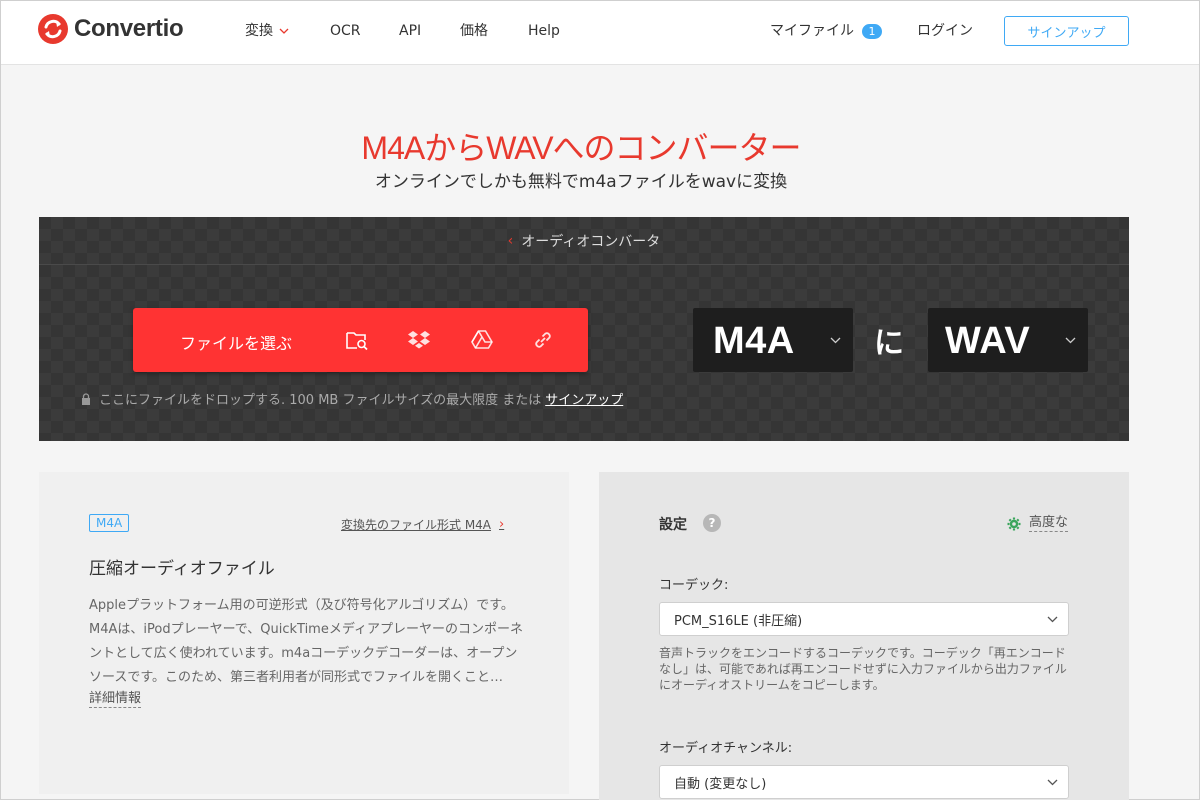  Describe the element at coordinates (86, 398) in the screenshot. I see `lock-icon` at that location.